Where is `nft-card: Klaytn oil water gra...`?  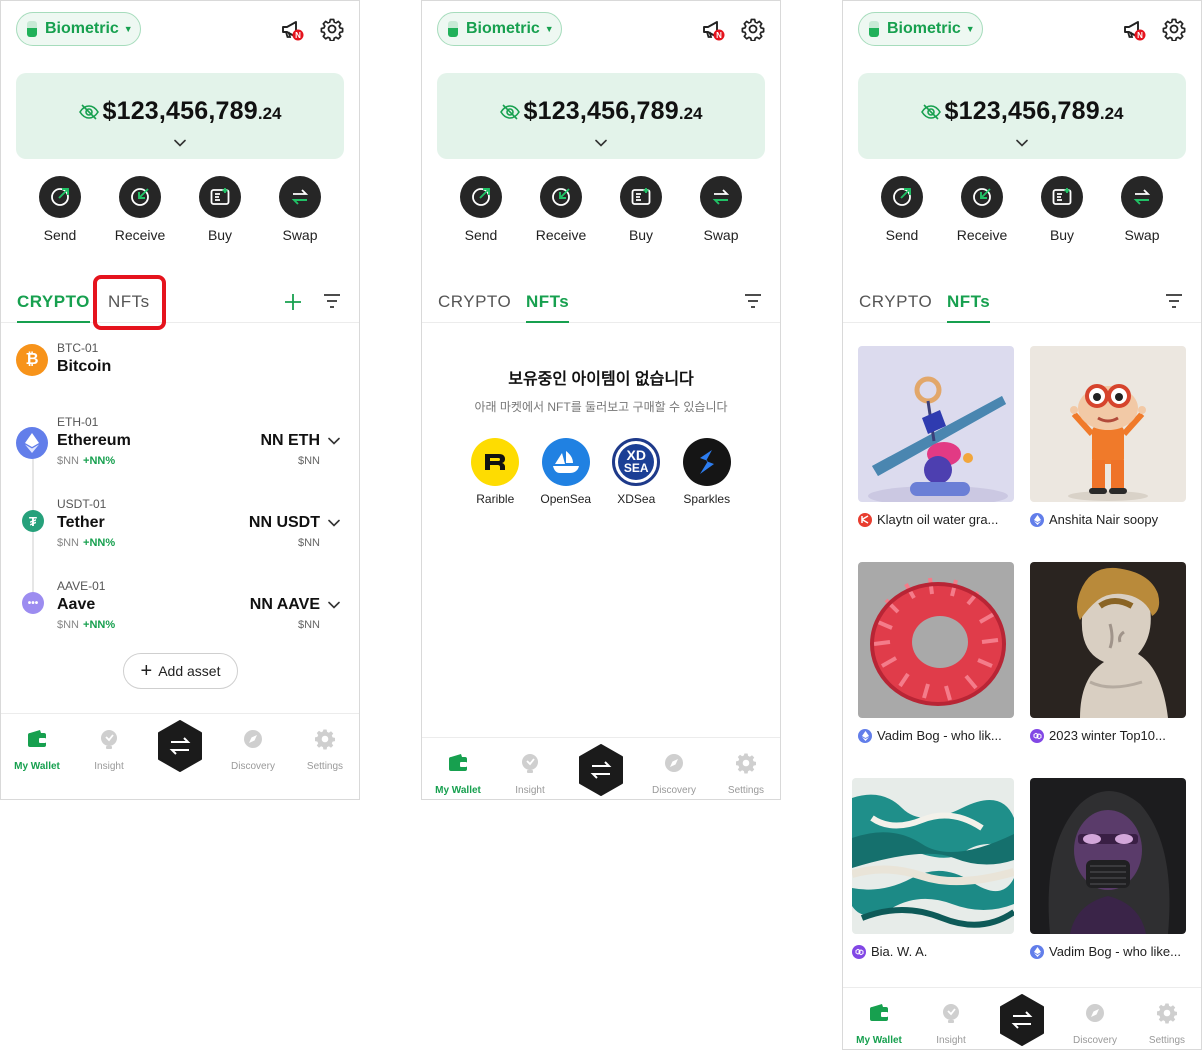
nft-card: Klaytn oil water gra... is located at coordinates (936, 436).